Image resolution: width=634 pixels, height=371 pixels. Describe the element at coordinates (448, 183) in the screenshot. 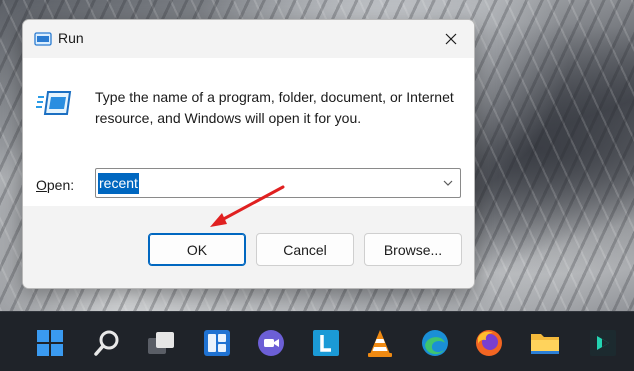

I see `chevron-down-icon` at that location.